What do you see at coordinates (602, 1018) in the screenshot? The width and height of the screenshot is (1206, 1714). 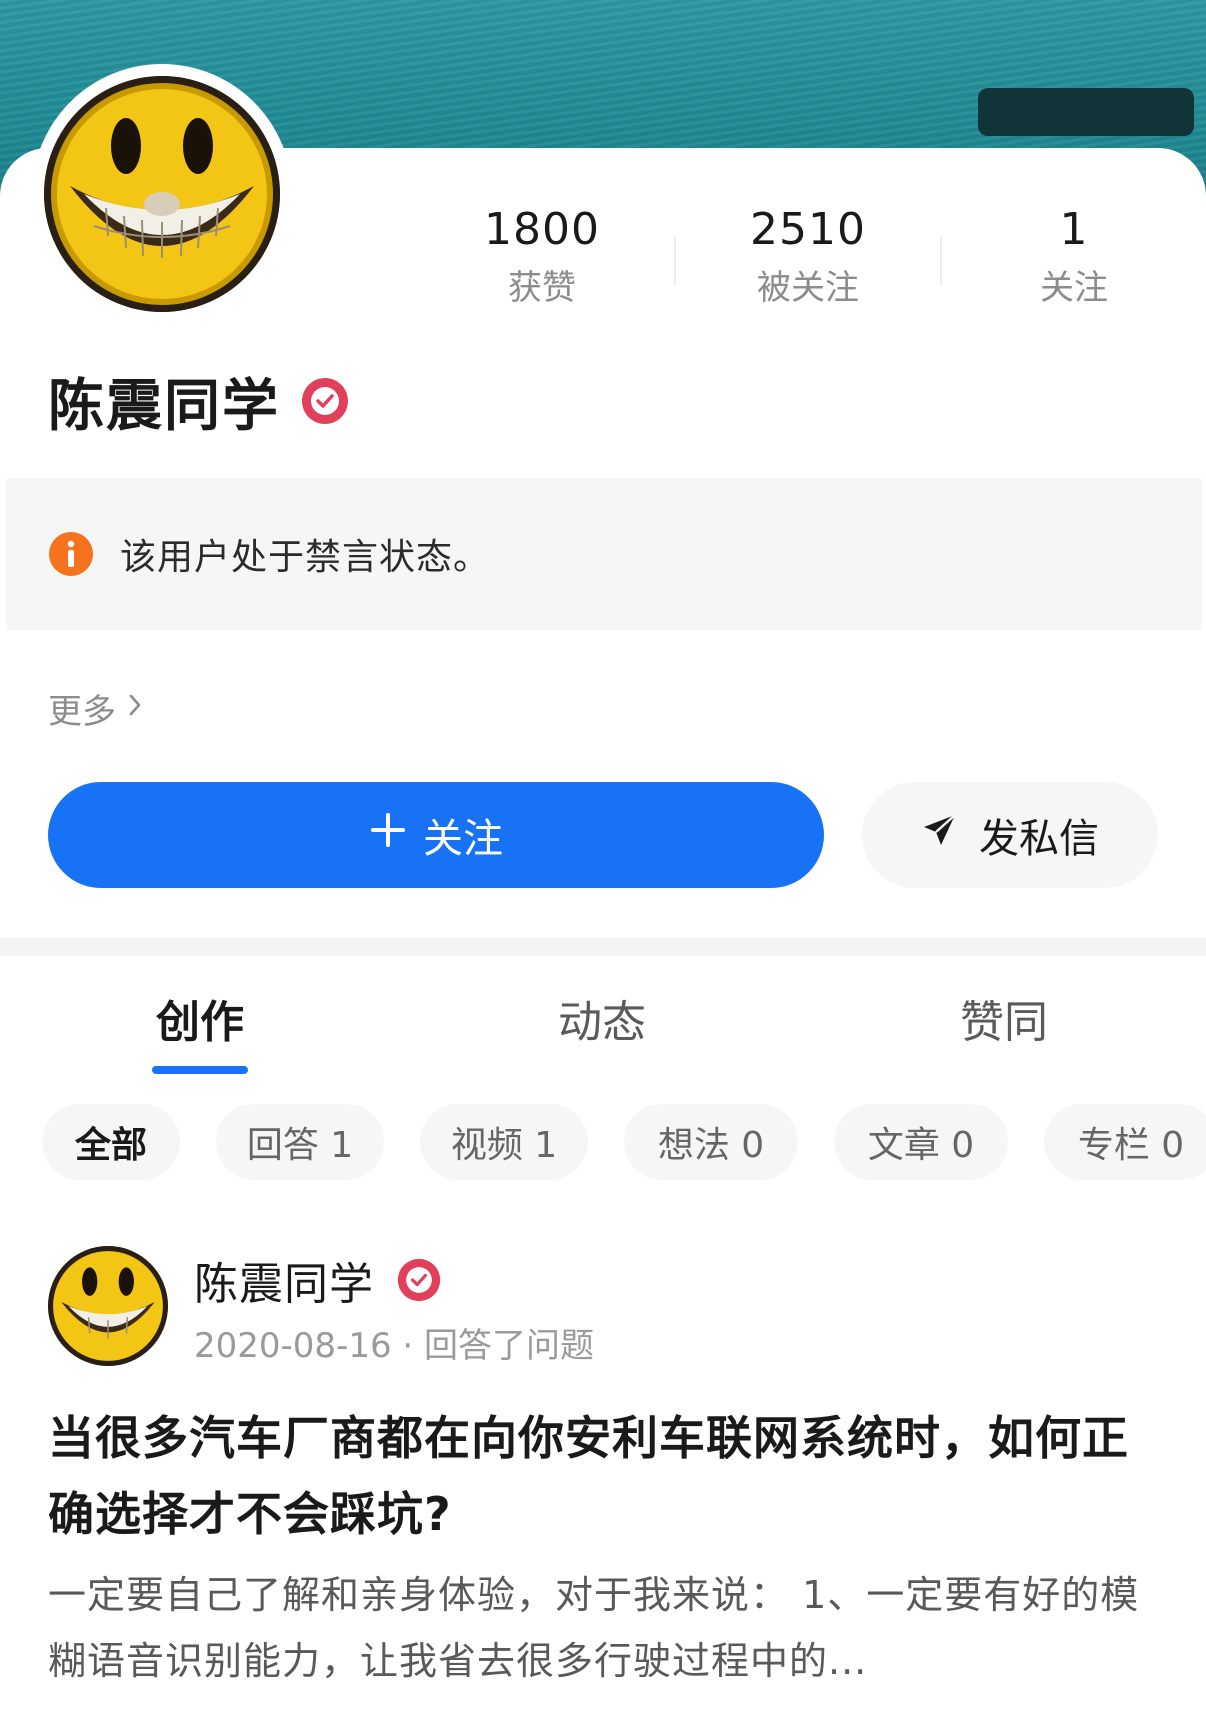 I see `tab-activity: 动态` at bounding box center [602, 1018].